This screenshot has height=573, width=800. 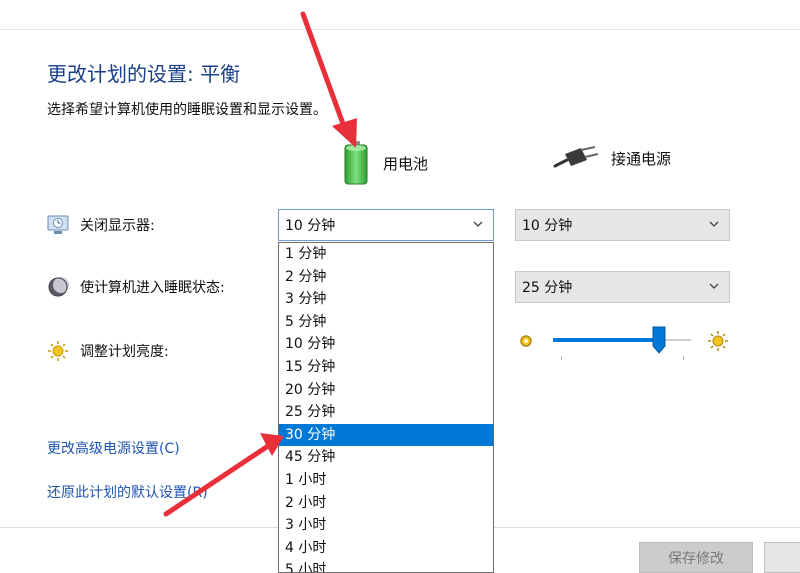 I want to click on plugged-column-label: 接通电源, so click(x=641, y=158).